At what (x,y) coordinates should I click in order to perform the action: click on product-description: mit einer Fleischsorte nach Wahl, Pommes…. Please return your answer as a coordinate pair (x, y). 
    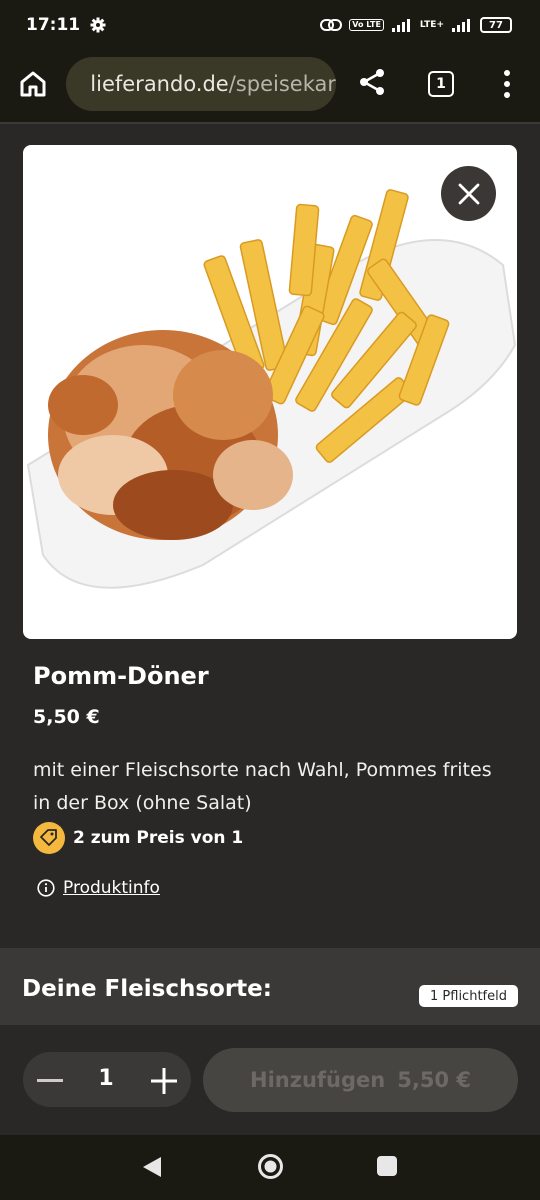
    Looking at the image, I should click on (262, 786).